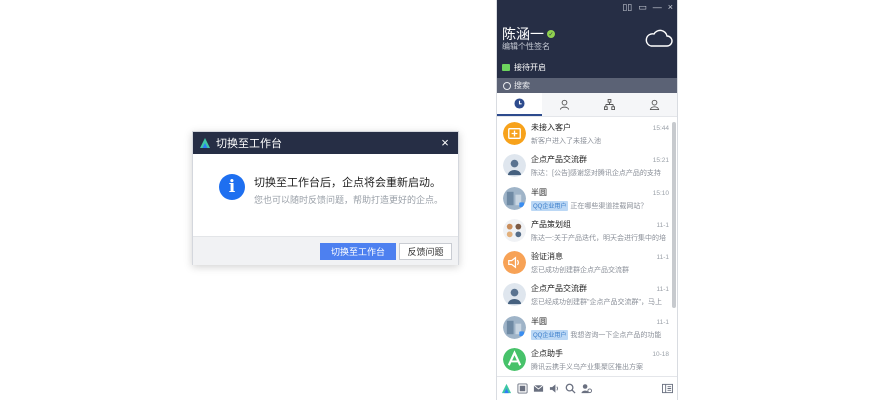  I want to click on list-scrollbar, so click(674, 215).